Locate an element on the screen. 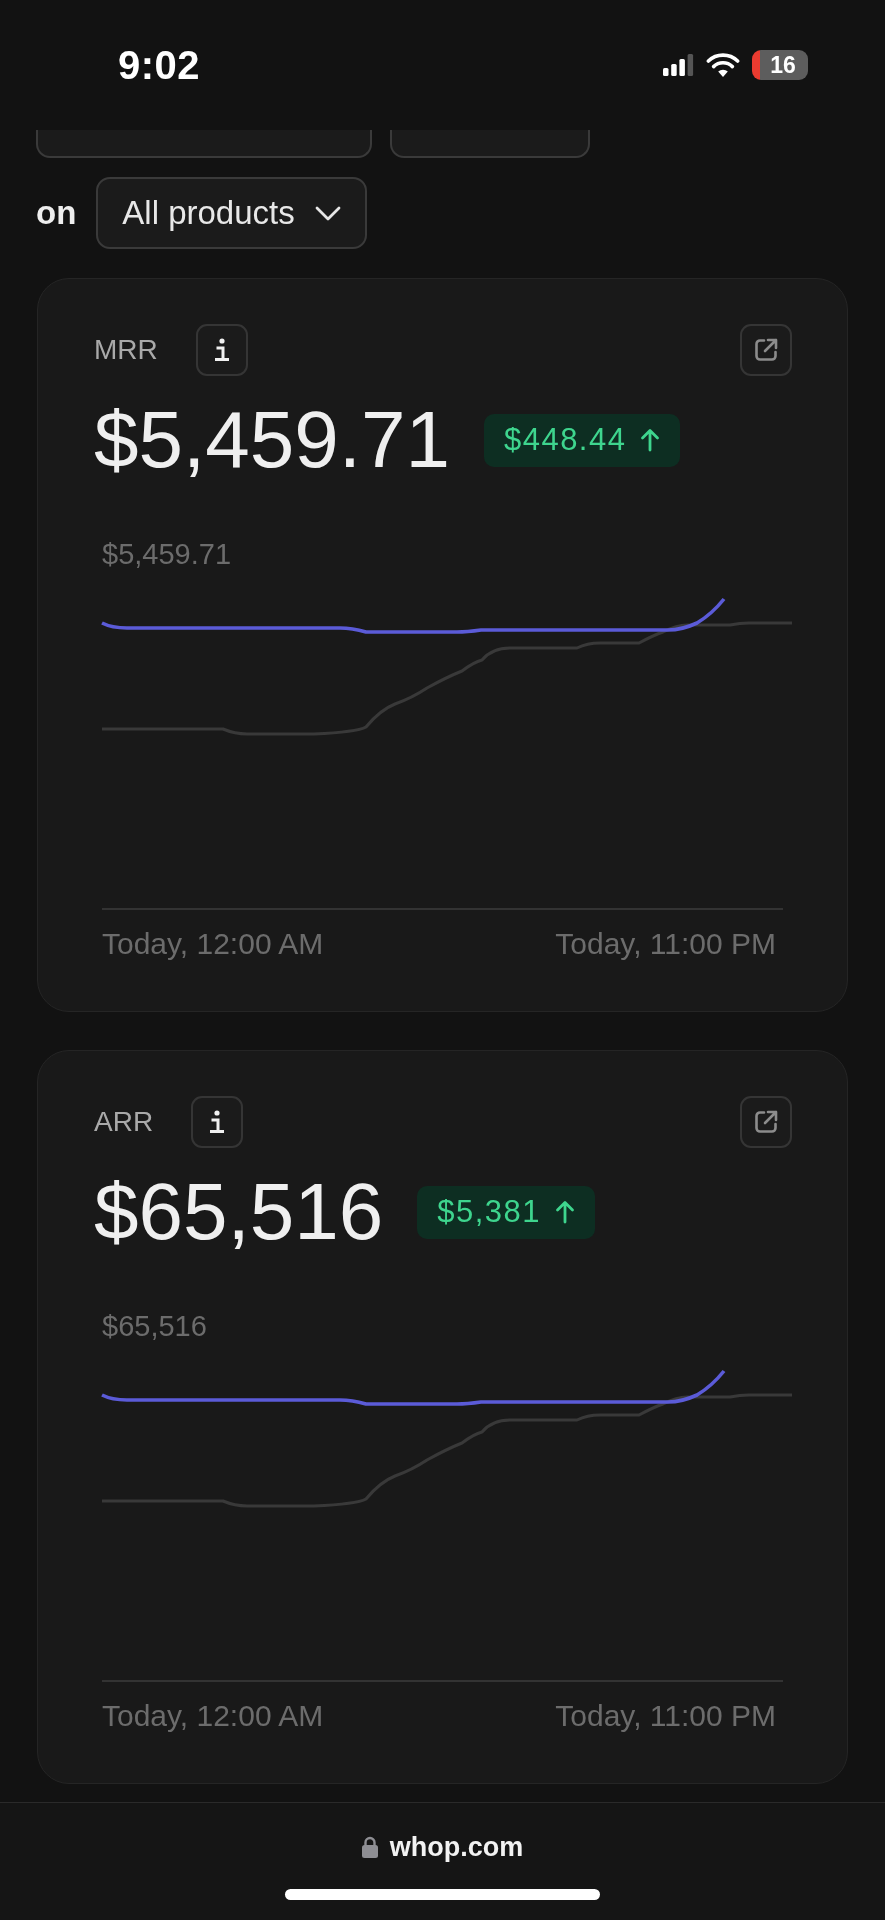 The height and width of the screenshot is (1920, 885). lock-icon is located at coordinates (369, 1847).